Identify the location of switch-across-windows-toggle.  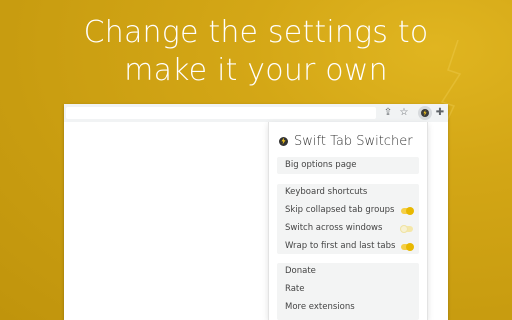
(406, 229).